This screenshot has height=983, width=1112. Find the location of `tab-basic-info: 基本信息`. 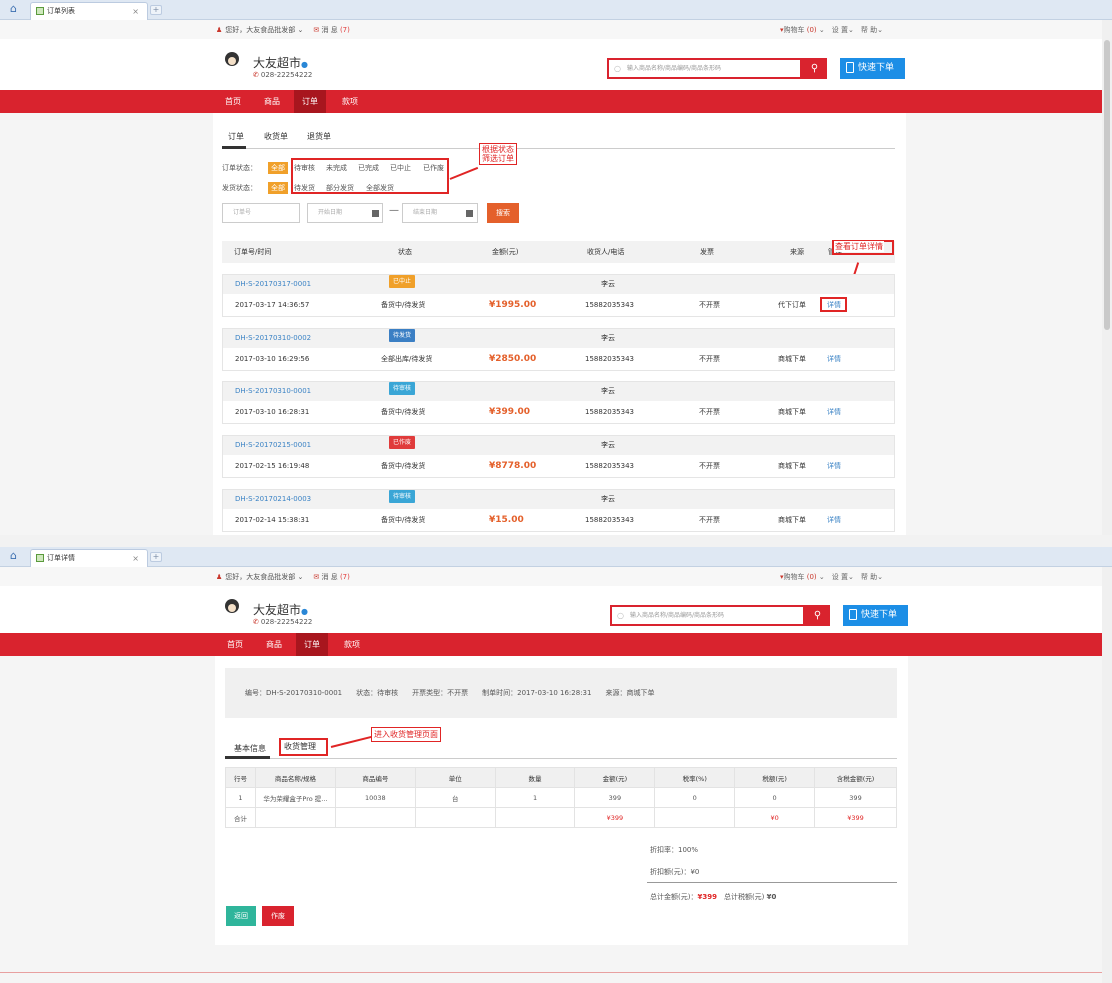

tab-basic-info: 基本信息 is located at coordinates (250, 748).